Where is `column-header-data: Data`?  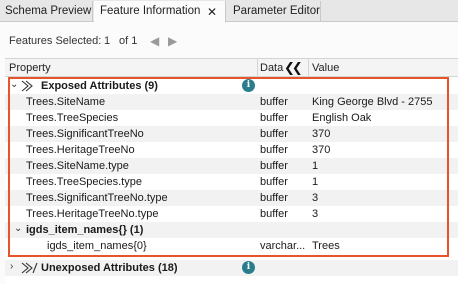
column-header-data: Data is located at coordinates (271, 68).